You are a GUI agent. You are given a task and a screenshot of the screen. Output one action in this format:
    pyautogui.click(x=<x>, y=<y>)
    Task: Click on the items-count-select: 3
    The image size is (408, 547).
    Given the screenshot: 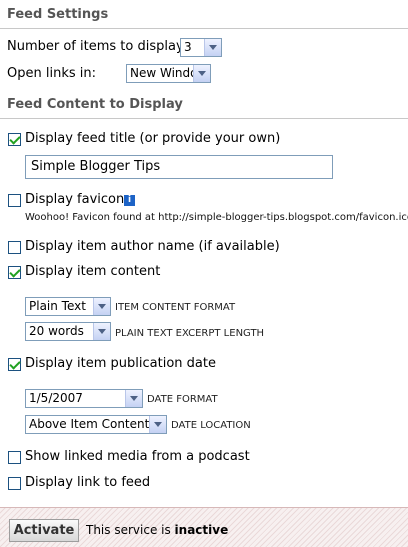 What is the action you would take?
    pyautogui.click(x=201, y=47)
    